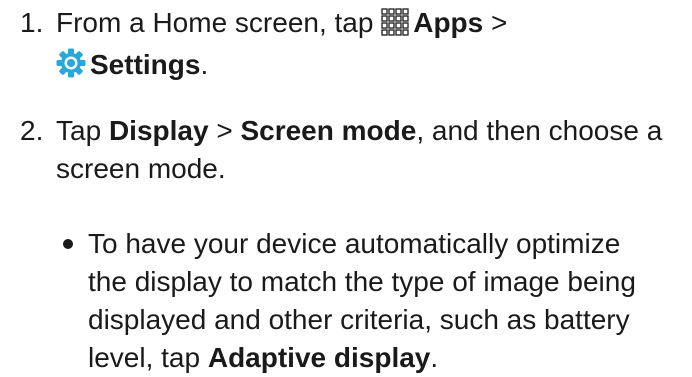 The width and height of the screenshot is (692, 377). I want to click on step-instruction-suffix: , and then choose a, so click(539, 130).